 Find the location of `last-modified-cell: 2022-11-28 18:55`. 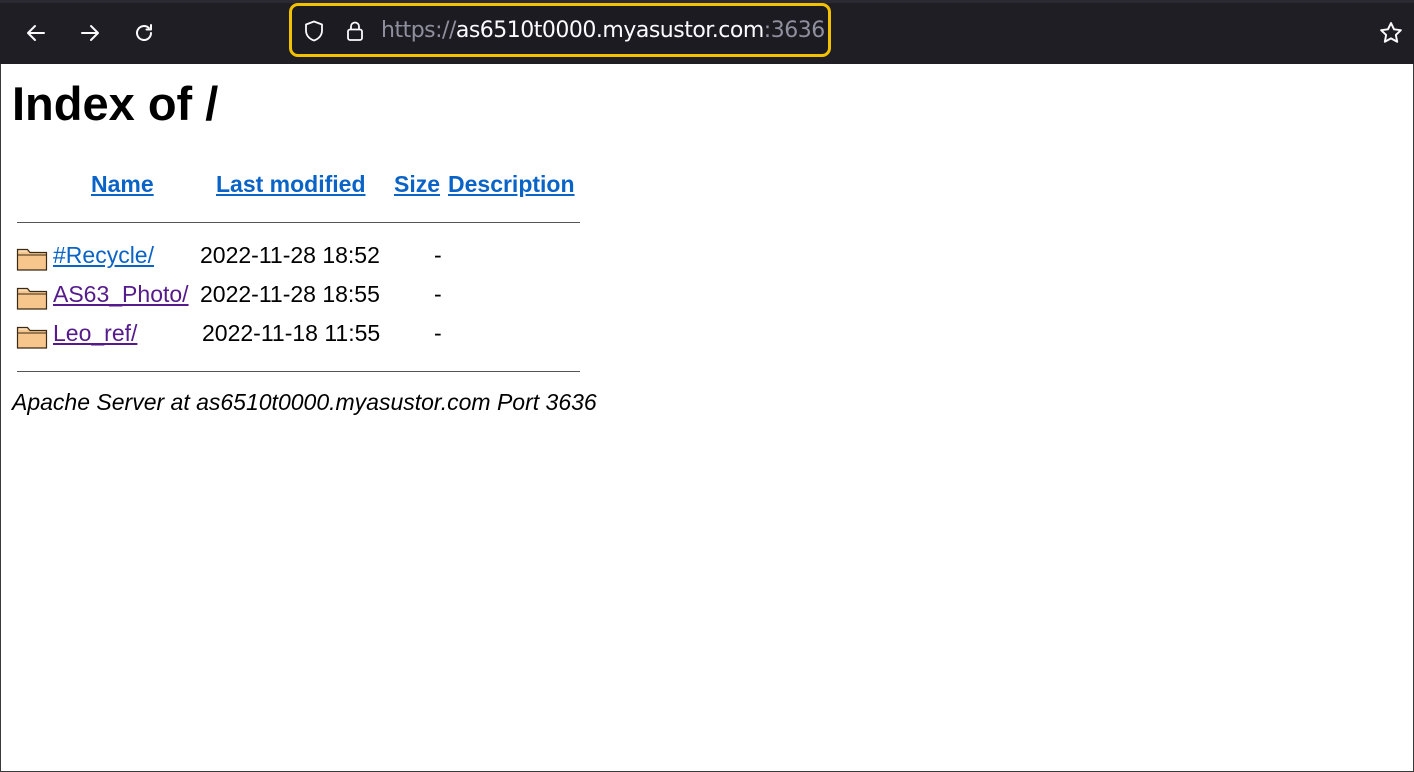

last-modified-cell: 2022-11-28 18:55 is located at coordinates (290, 294).